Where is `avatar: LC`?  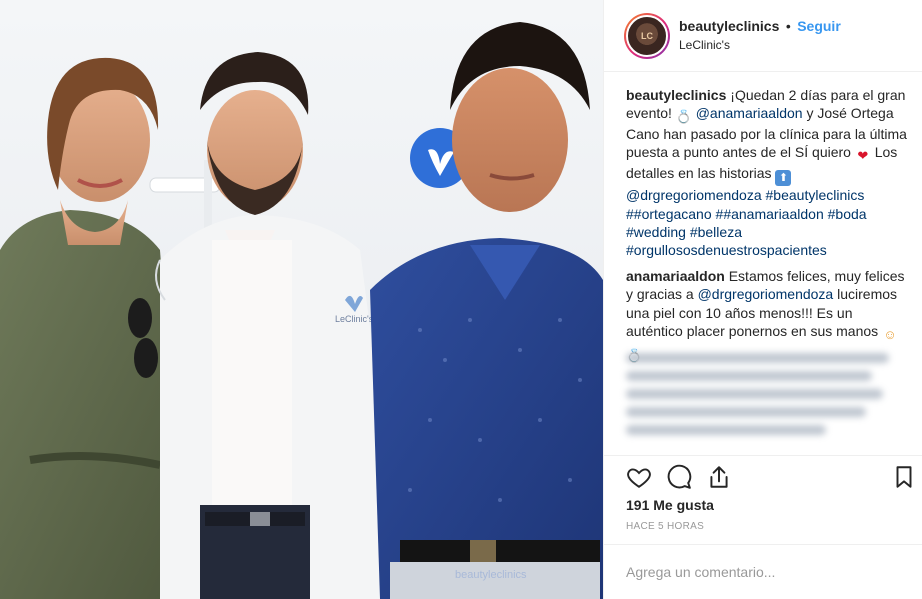
avatar: LC is located at coordinates (647, 35).